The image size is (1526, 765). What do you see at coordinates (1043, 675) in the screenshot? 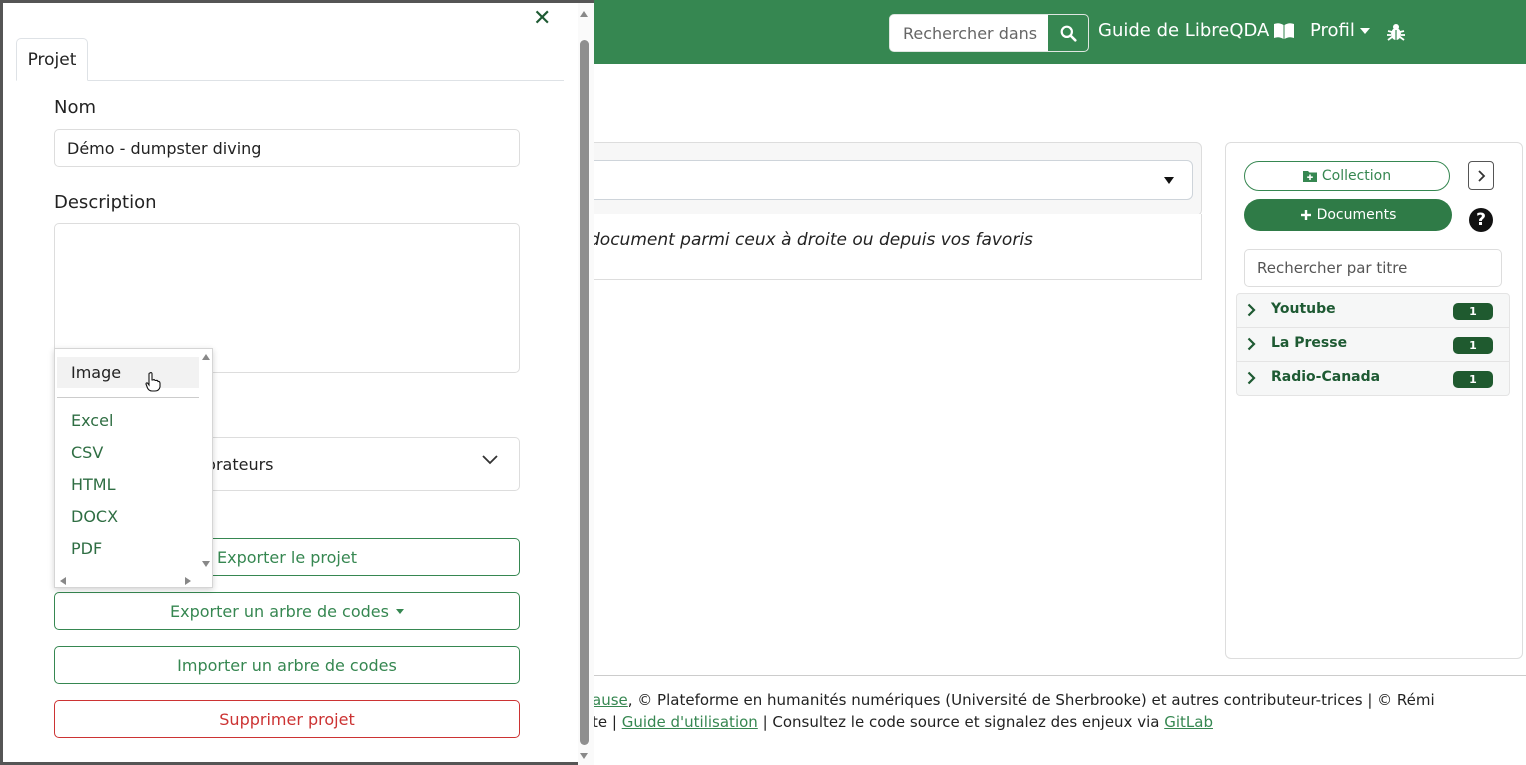
I see `footer-divider` at bounding box center [1043, 675].